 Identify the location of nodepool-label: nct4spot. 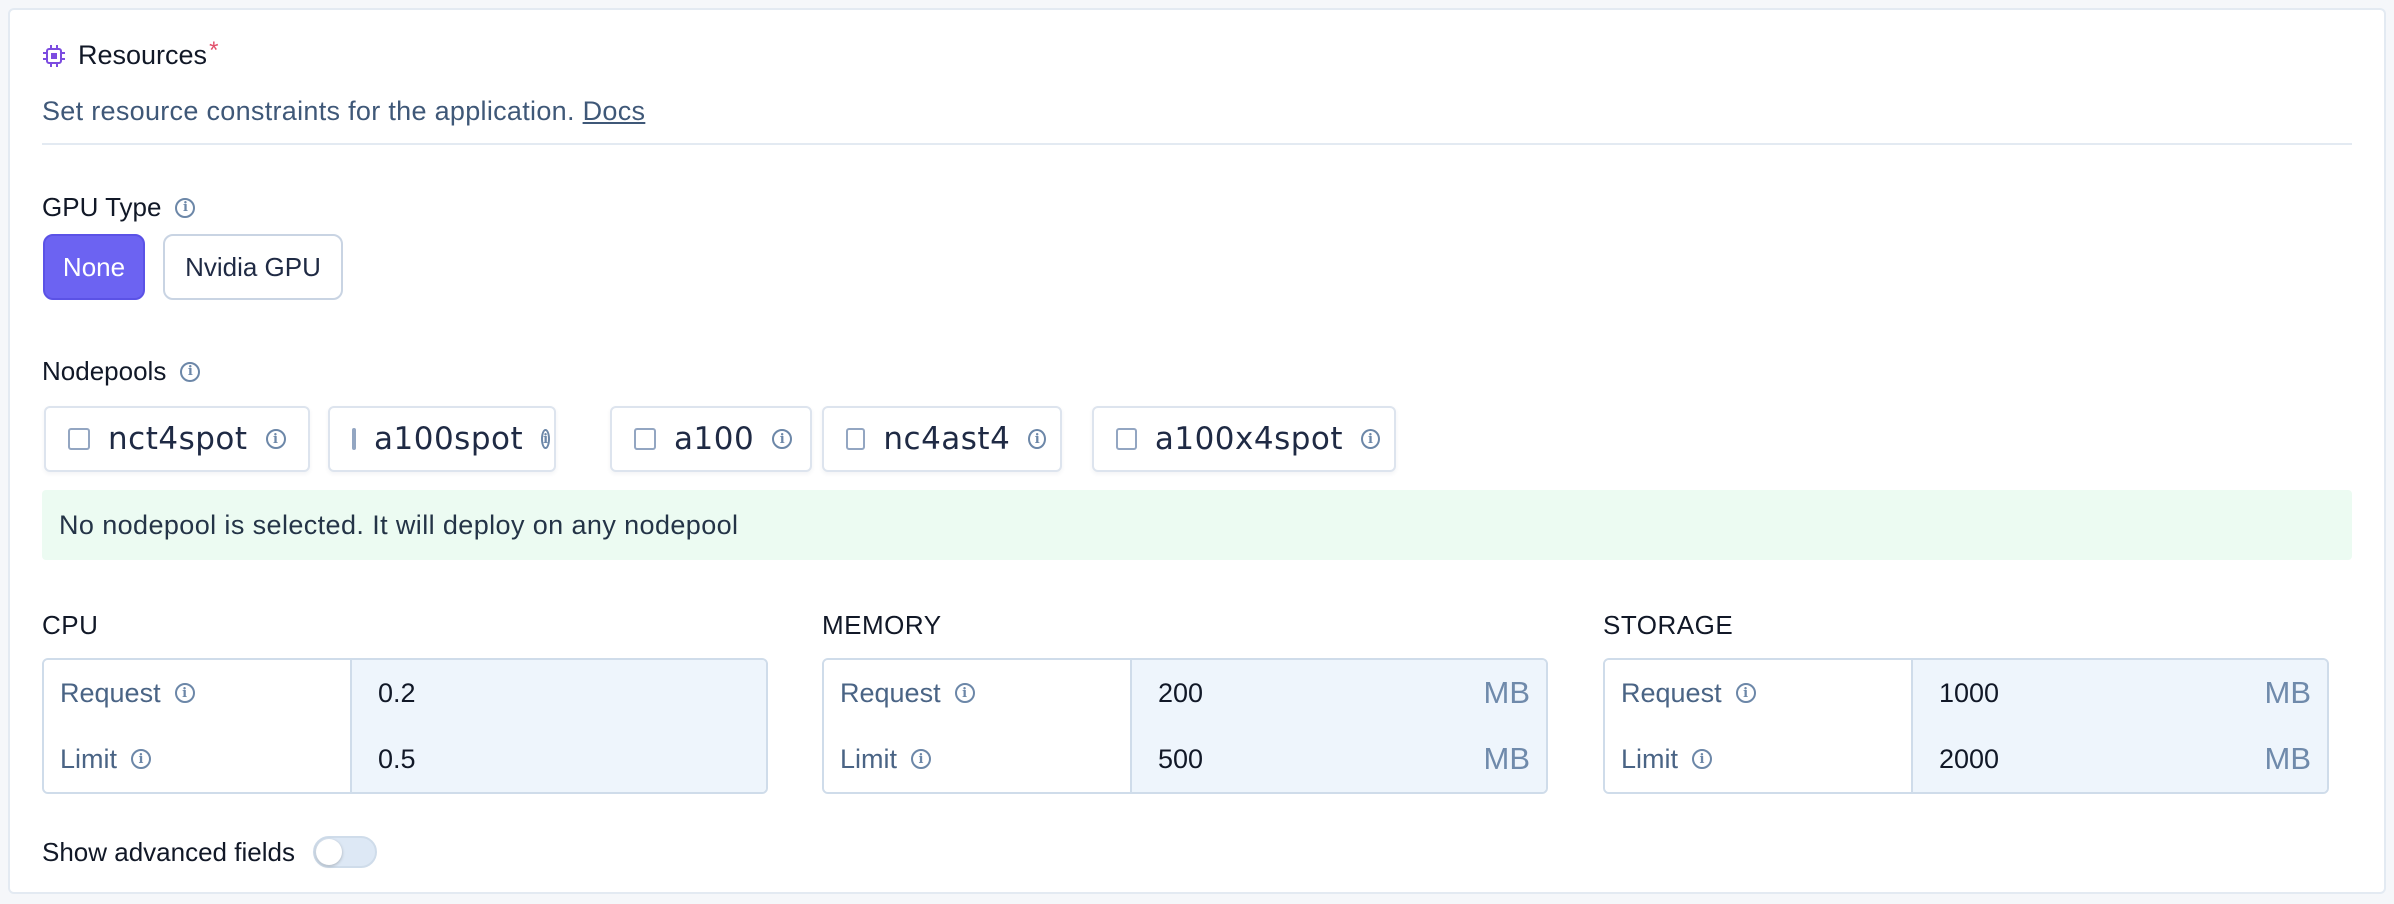
(178, 439).